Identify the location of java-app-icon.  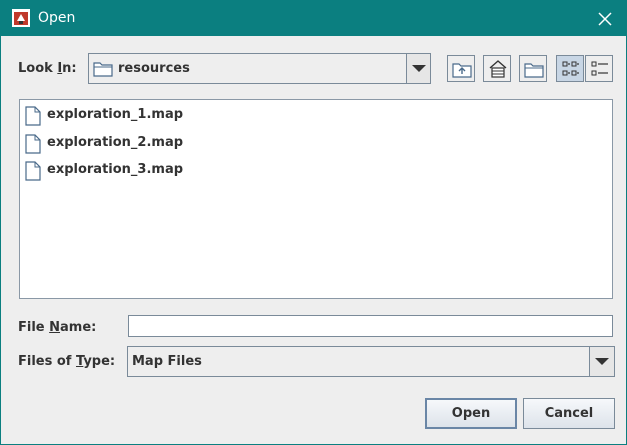
(21, 18).